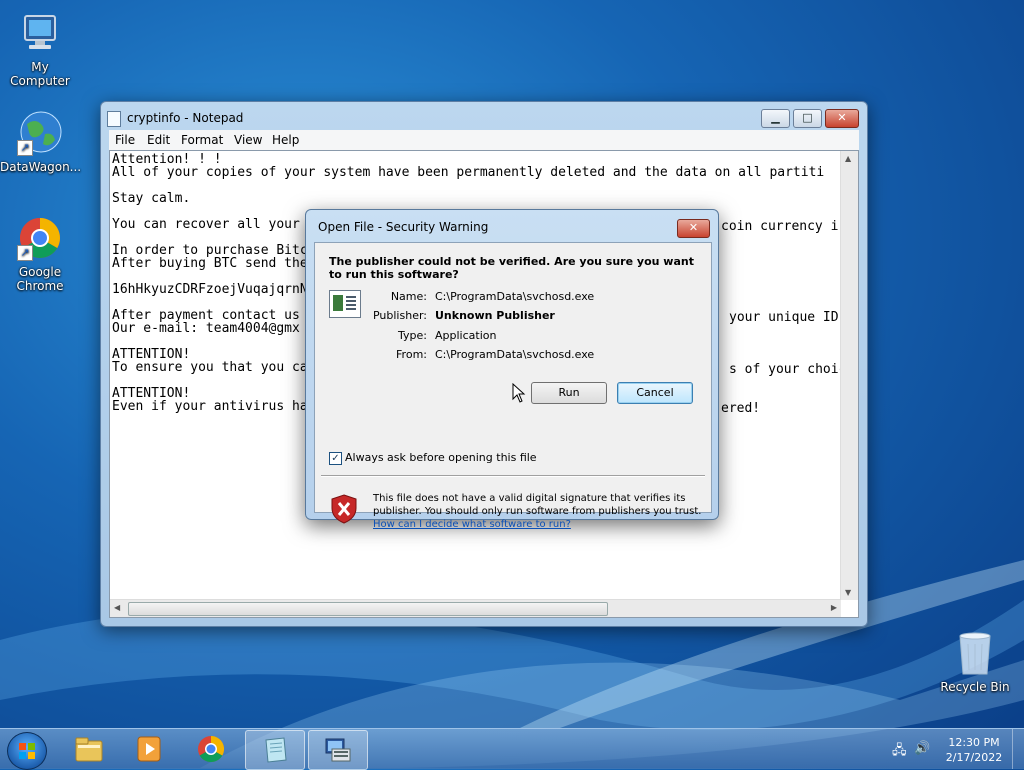  I want to click on media-player-icon, so click(149, 749).